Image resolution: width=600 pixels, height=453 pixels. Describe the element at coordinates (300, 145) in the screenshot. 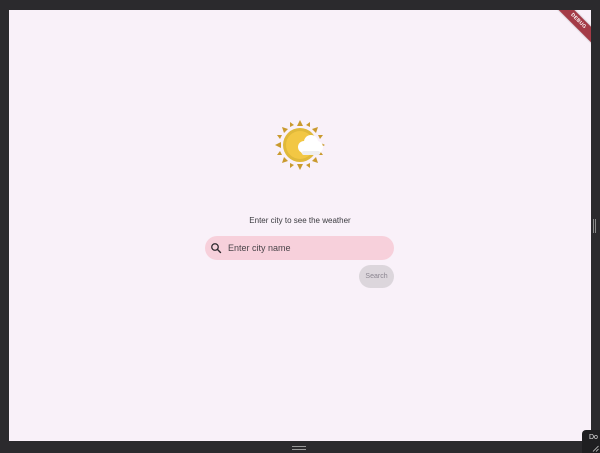

I see `sun-behind-cloud-icon` at that location.